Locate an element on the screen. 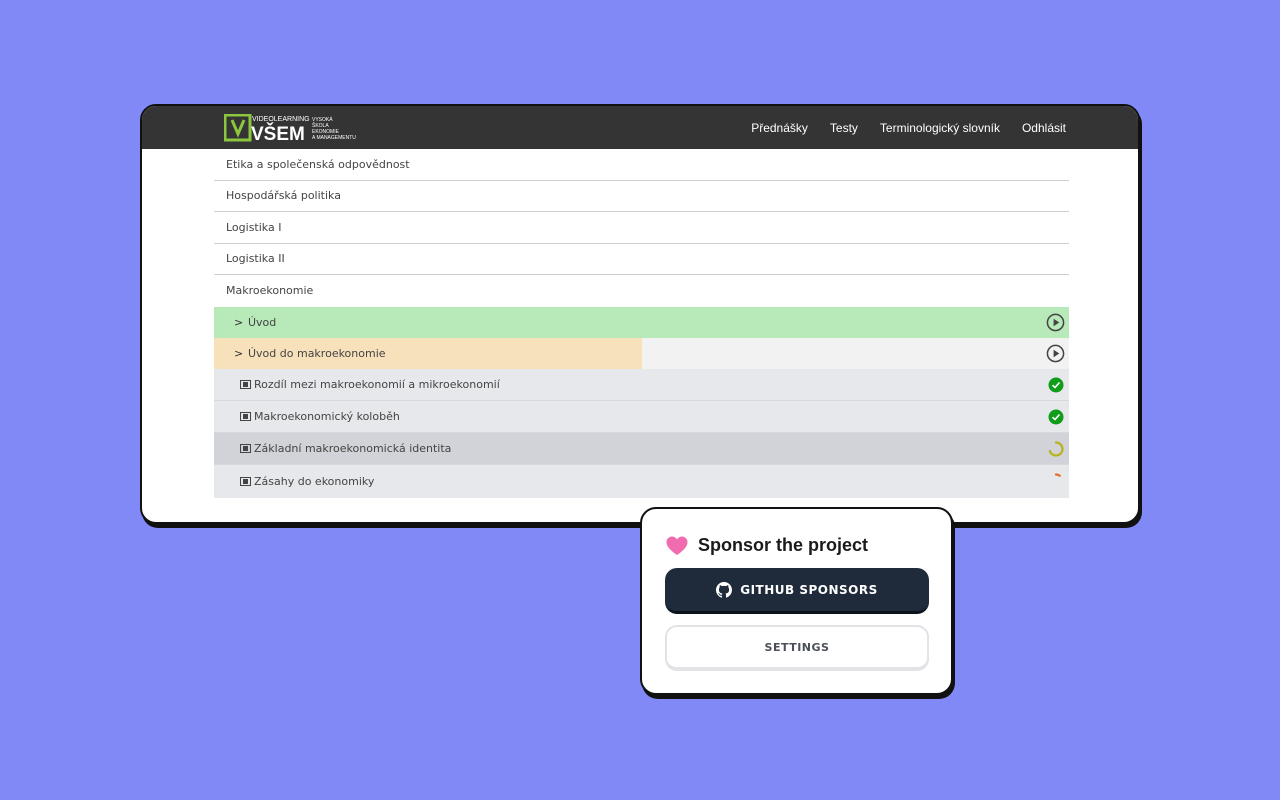 This screenshot has width=1280, height=800. github-sponsors-button: GITHUB SPONSORS is located at coordinates (797, 591).